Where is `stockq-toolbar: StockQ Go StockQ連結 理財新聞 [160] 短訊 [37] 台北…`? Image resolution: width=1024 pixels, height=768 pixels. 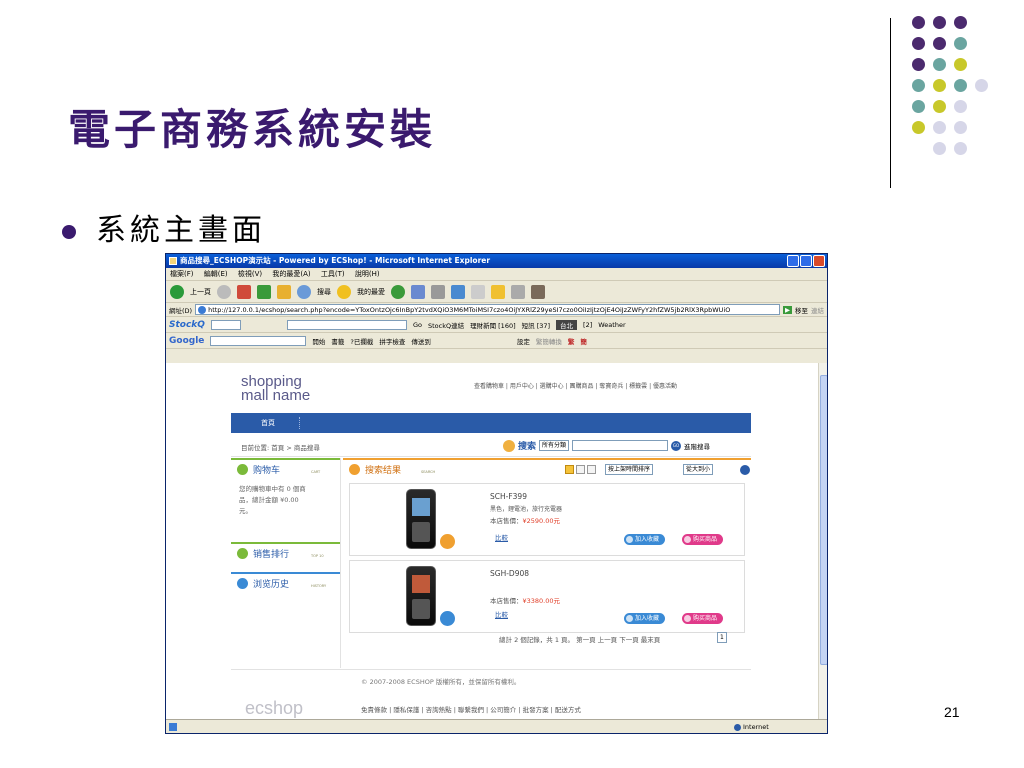 stockq-toolbar: StockQ Go StockQ連結 理財新聞 [160] 短訊 [37] 台北… is located at coordinates (496, 325).